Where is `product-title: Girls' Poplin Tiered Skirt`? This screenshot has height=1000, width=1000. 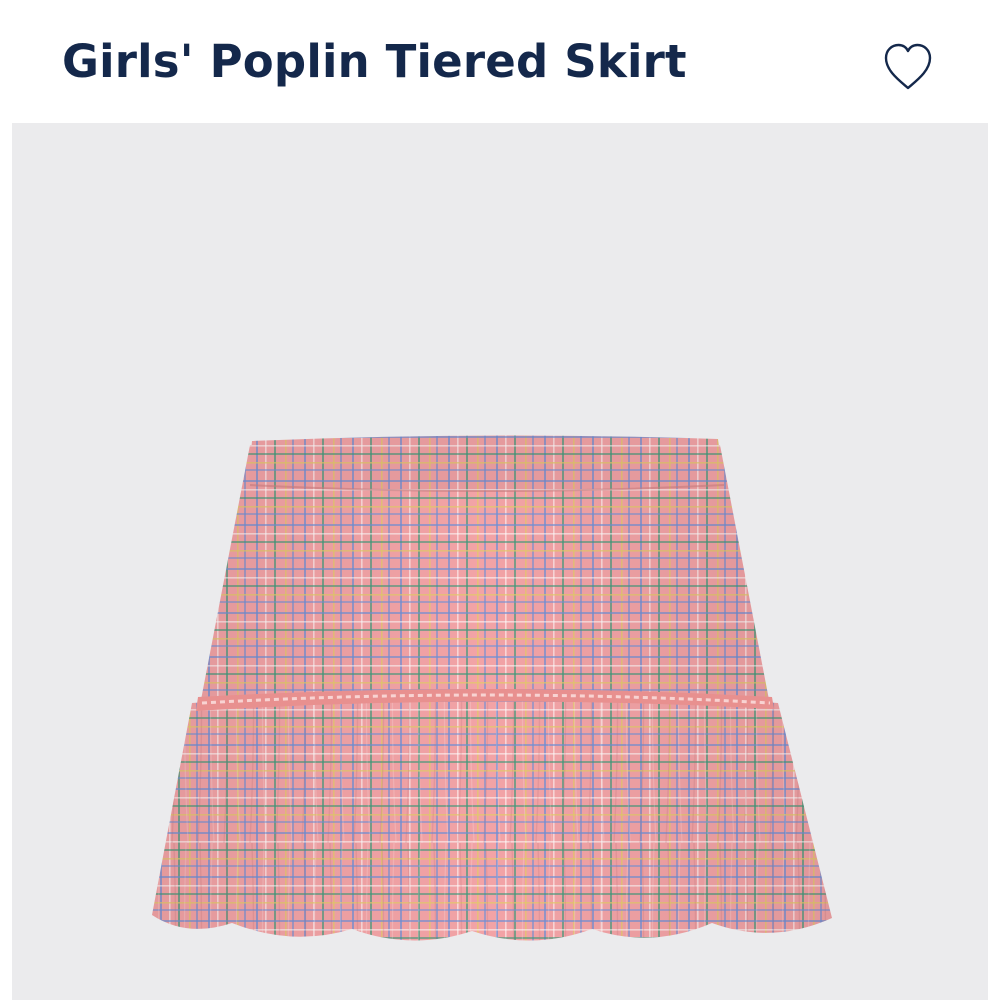 product-title: Girls' Poplin Tiered Skirt is located at coordinates (374, 61).